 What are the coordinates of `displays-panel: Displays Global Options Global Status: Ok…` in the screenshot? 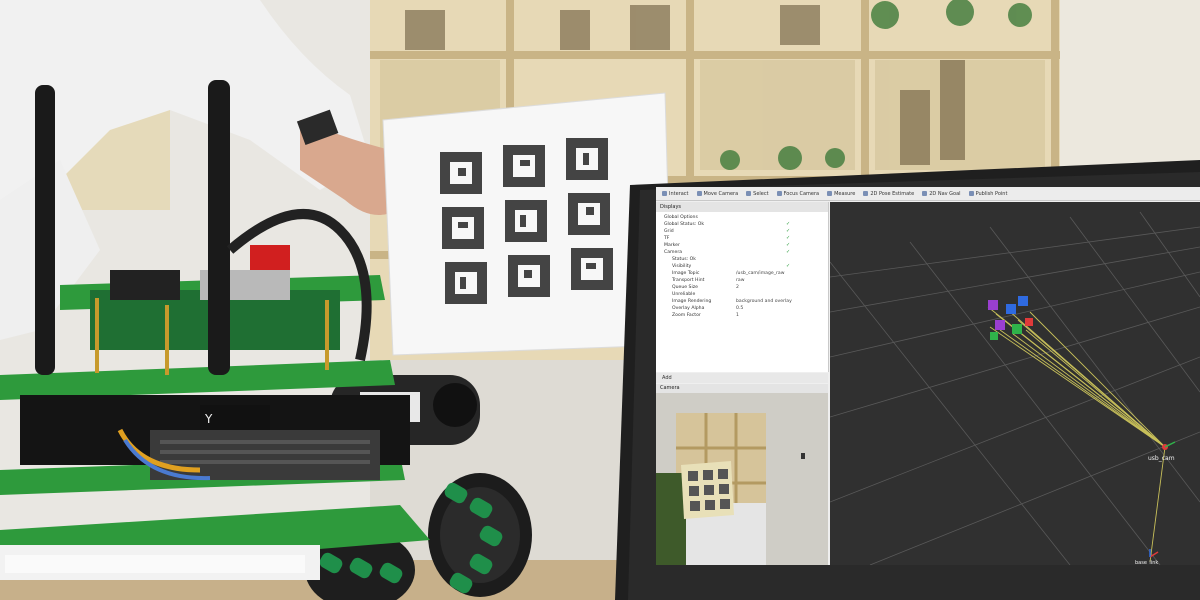 It's located at (742, 287).